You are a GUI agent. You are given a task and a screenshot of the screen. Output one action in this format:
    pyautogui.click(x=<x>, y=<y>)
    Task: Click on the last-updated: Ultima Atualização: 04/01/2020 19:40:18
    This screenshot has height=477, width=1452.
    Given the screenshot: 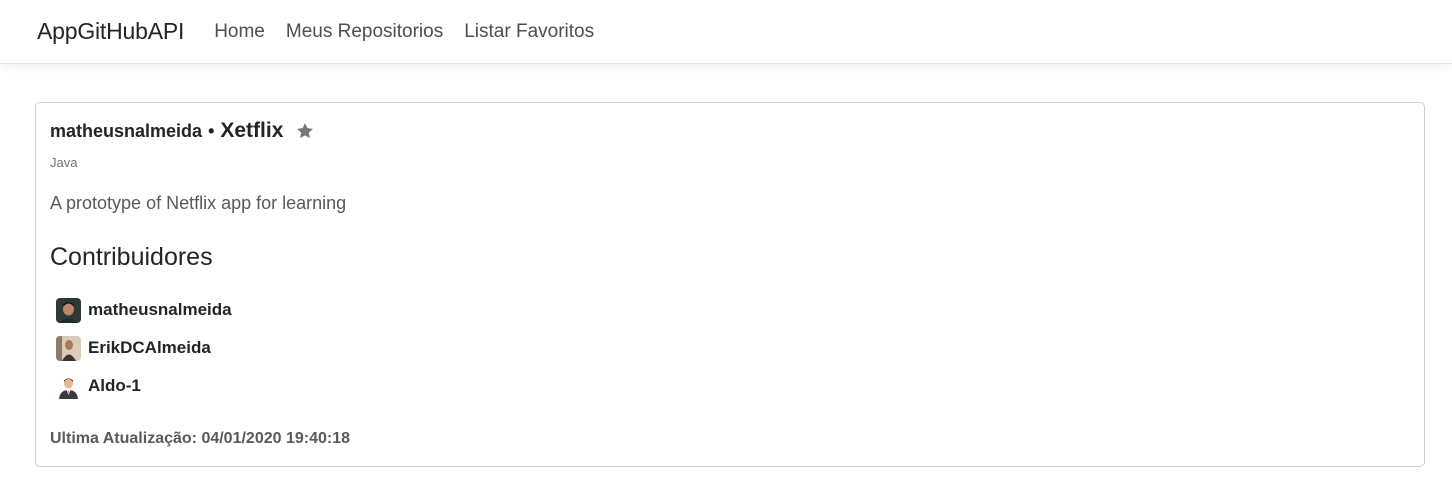 What is the action you would take?
    pyautogui.click(x=200, y=438)
    